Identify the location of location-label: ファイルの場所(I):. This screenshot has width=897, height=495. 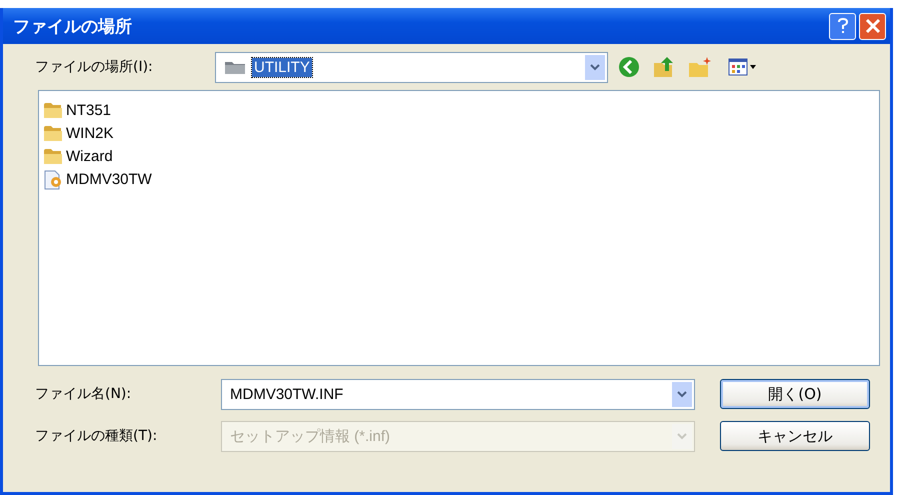
(94, 67).